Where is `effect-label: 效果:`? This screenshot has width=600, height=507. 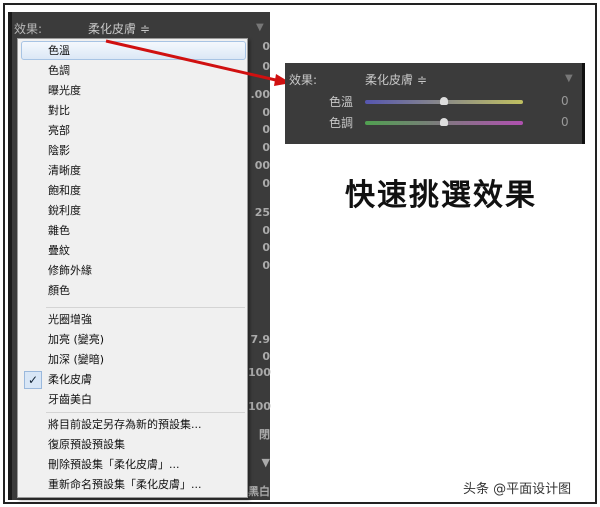
effect-label: 效果: is located at coordinates (303, 80).